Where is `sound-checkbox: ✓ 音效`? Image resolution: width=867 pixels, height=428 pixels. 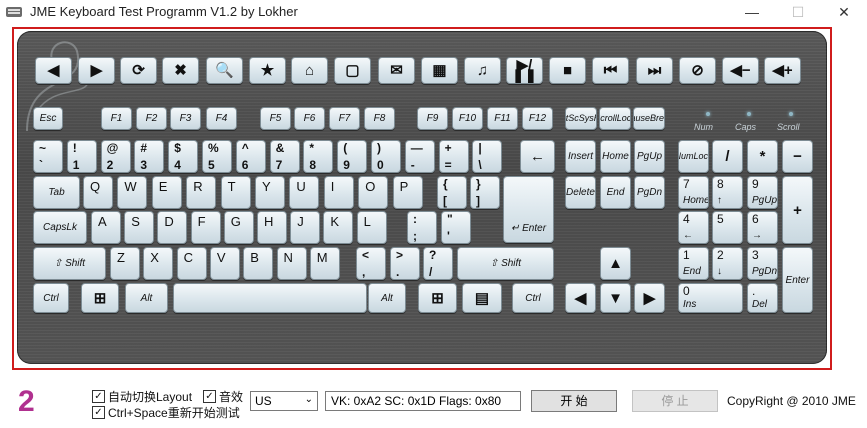
sound-checkbox: ✓ 音效 is located at coordinates (223, 396).